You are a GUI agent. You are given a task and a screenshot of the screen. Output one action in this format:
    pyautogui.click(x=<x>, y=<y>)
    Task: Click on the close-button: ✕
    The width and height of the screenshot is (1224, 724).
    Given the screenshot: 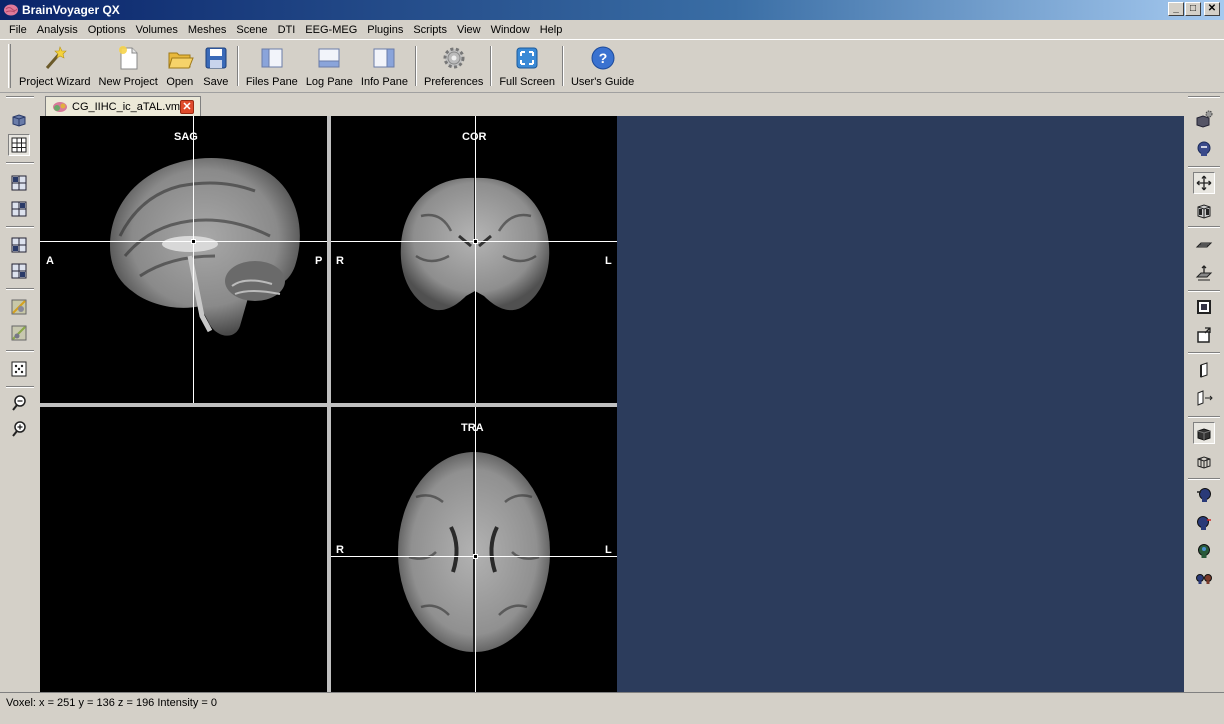 What is the action you would take?
    pyautogui.click(x=1212, y=9)
    